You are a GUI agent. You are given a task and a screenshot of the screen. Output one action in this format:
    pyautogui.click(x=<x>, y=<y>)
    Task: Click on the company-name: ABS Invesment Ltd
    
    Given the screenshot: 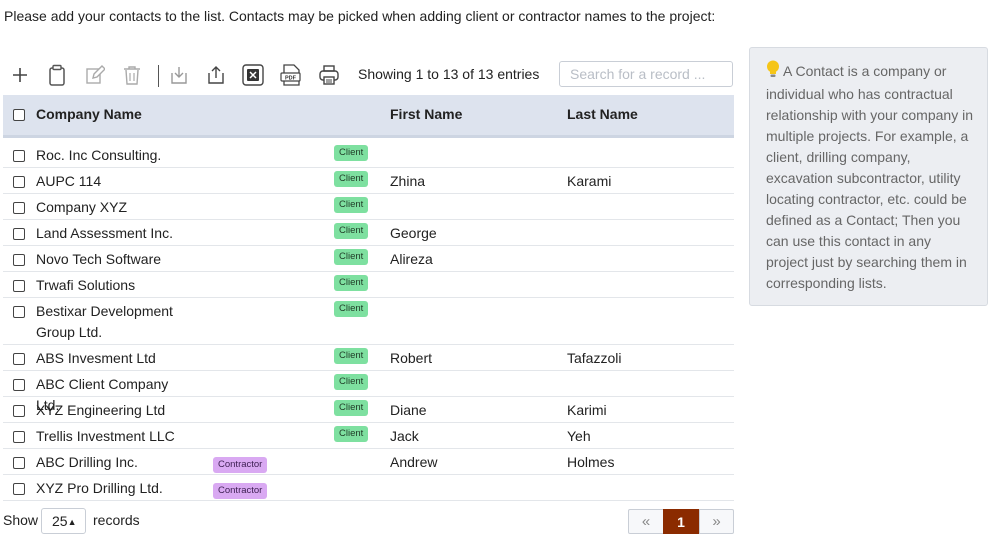 What is the action you would take?
    pyautogui.click(x=96, y=358)
    